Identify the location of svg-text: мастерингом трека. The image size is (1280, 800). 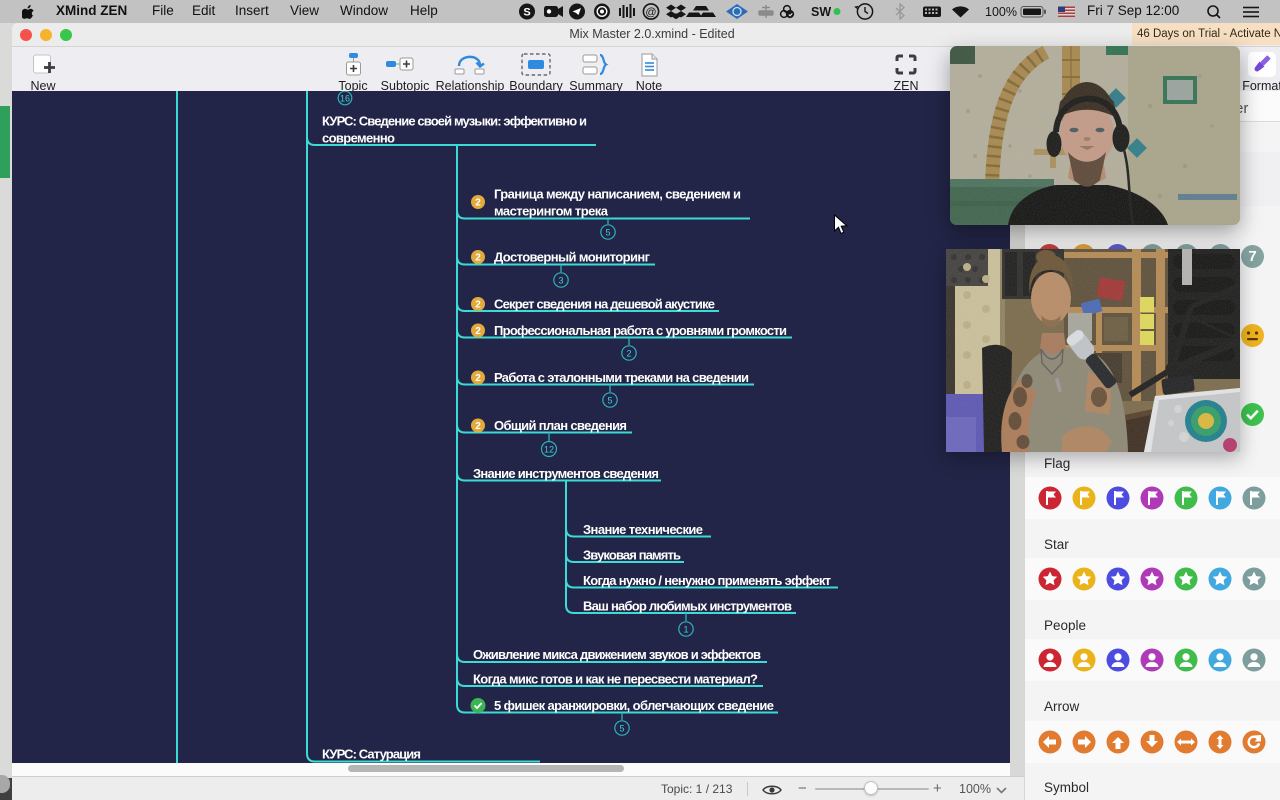
(551, 211).